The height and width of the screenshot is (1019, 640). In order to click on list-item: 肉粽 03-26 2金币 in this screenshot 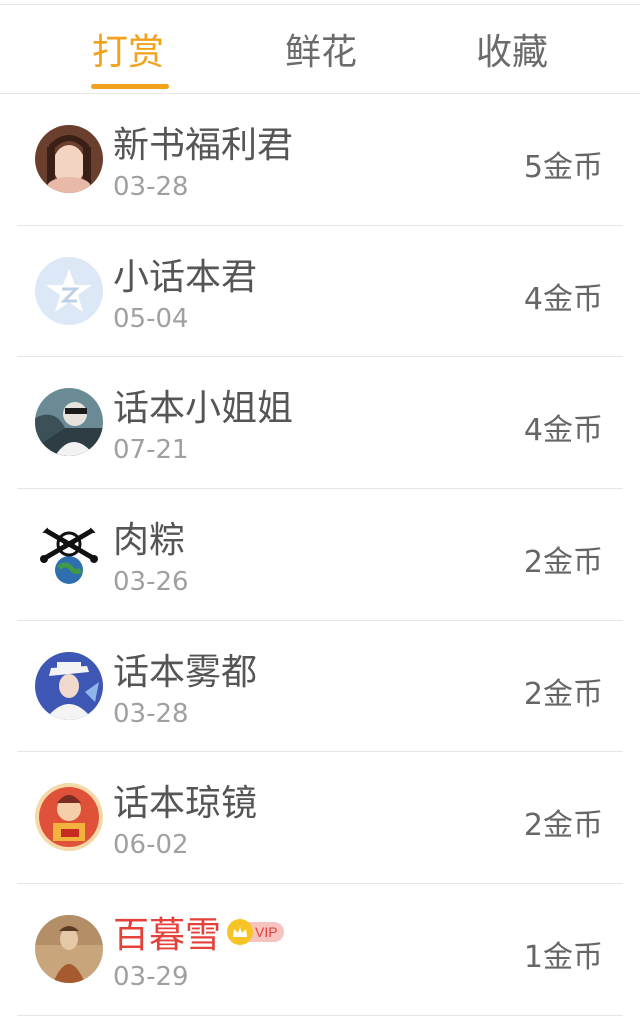, I will do `click(320, 555)`.